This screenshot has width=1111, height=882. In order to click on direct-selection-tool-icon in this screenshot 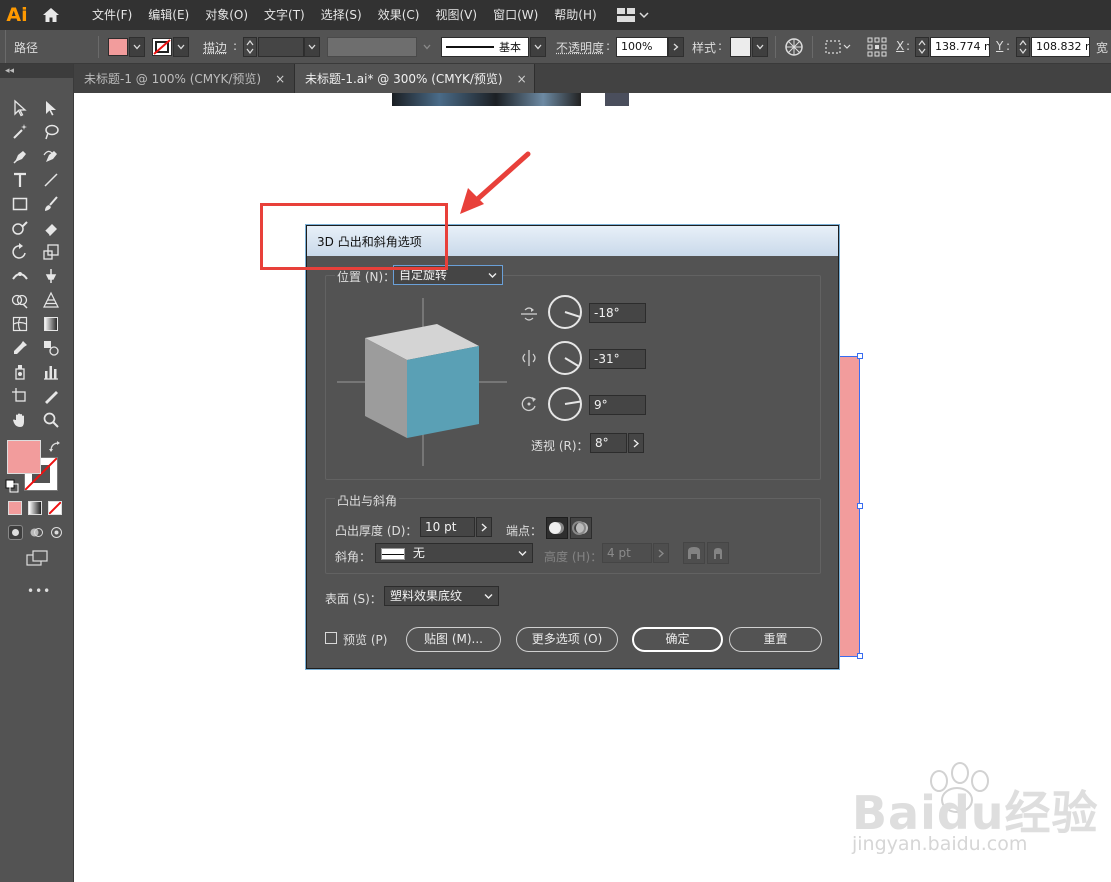, I will do `click(51, 108)`.